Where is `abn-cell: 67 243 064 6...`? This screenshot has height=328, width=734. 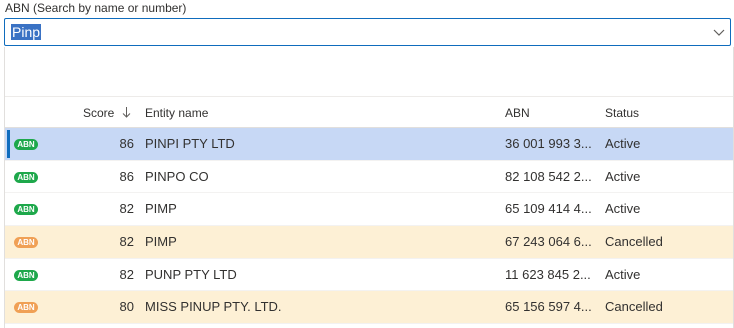
abn-cell: 67 243 064 6... is located at coordinates (548, 242).